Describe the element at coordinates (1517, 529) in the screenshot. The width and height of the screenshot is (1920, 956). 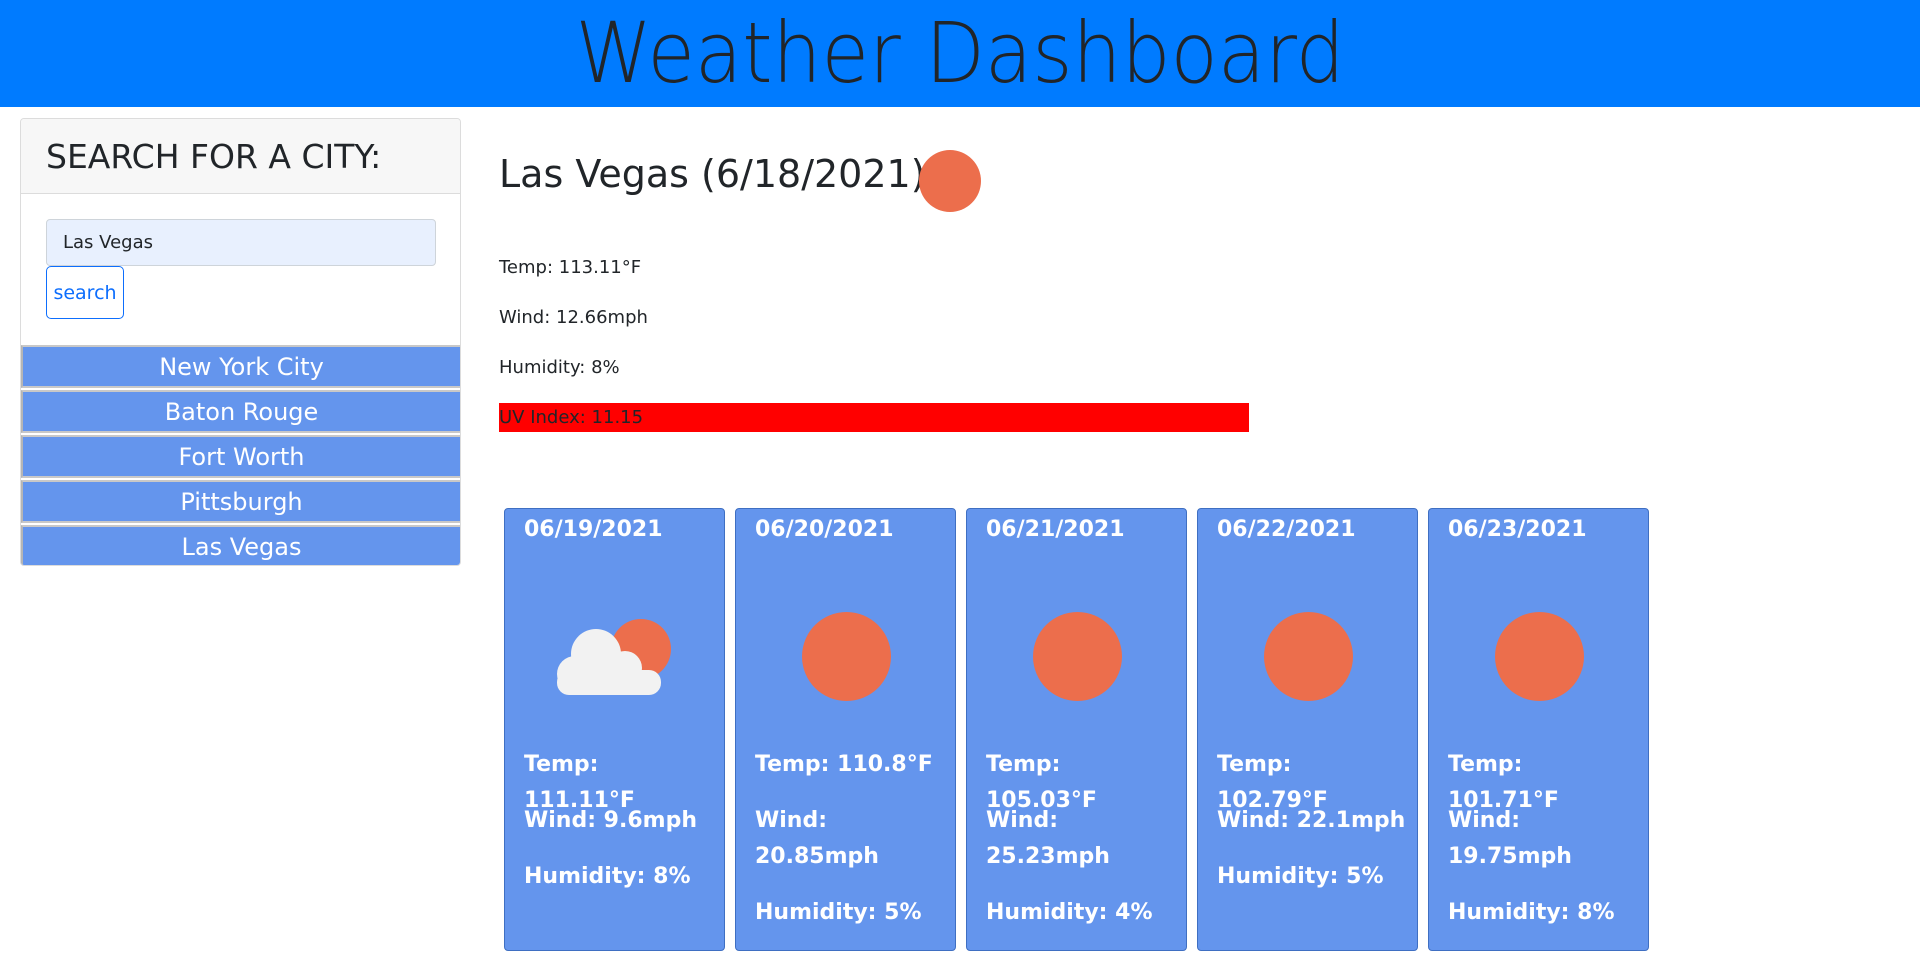
I see `forecast-date: 06/23/2021` at that location.